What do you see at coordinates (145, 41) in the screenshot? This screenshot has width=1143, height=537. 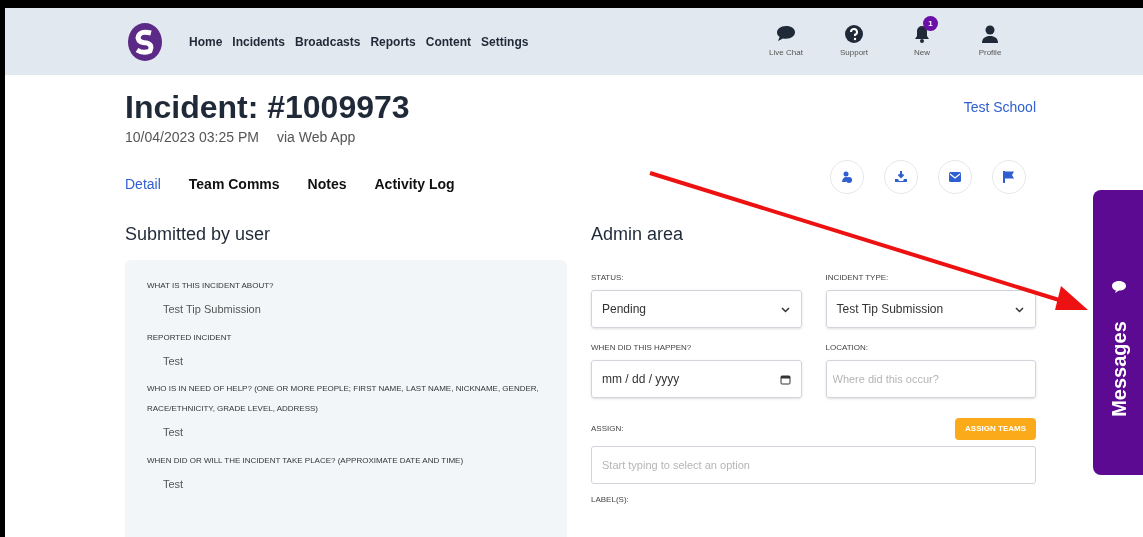 I see `logo-icon` at bounding box center [145, 41].